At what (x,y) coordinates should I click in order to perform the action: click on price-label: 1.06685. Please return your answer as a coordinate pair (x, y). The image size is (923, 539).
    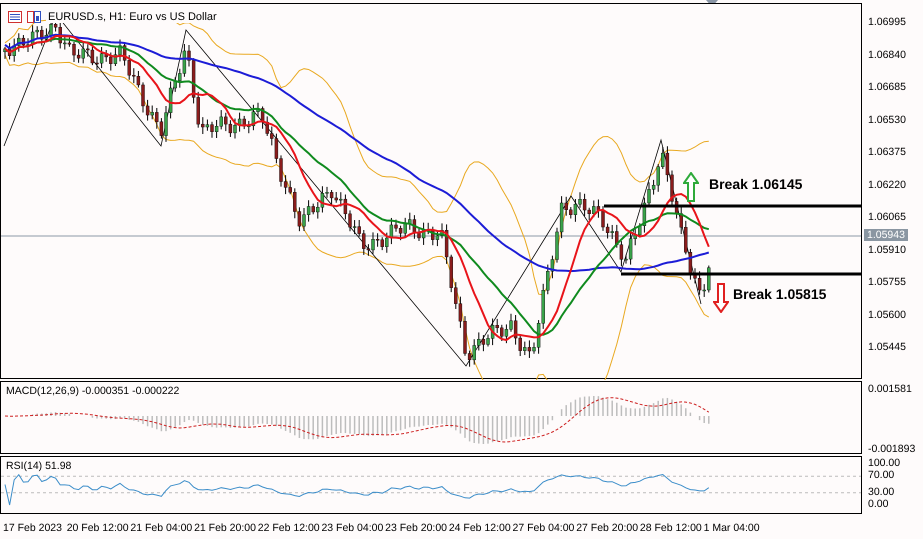
    Looking at the image, I should click on (886, 87).